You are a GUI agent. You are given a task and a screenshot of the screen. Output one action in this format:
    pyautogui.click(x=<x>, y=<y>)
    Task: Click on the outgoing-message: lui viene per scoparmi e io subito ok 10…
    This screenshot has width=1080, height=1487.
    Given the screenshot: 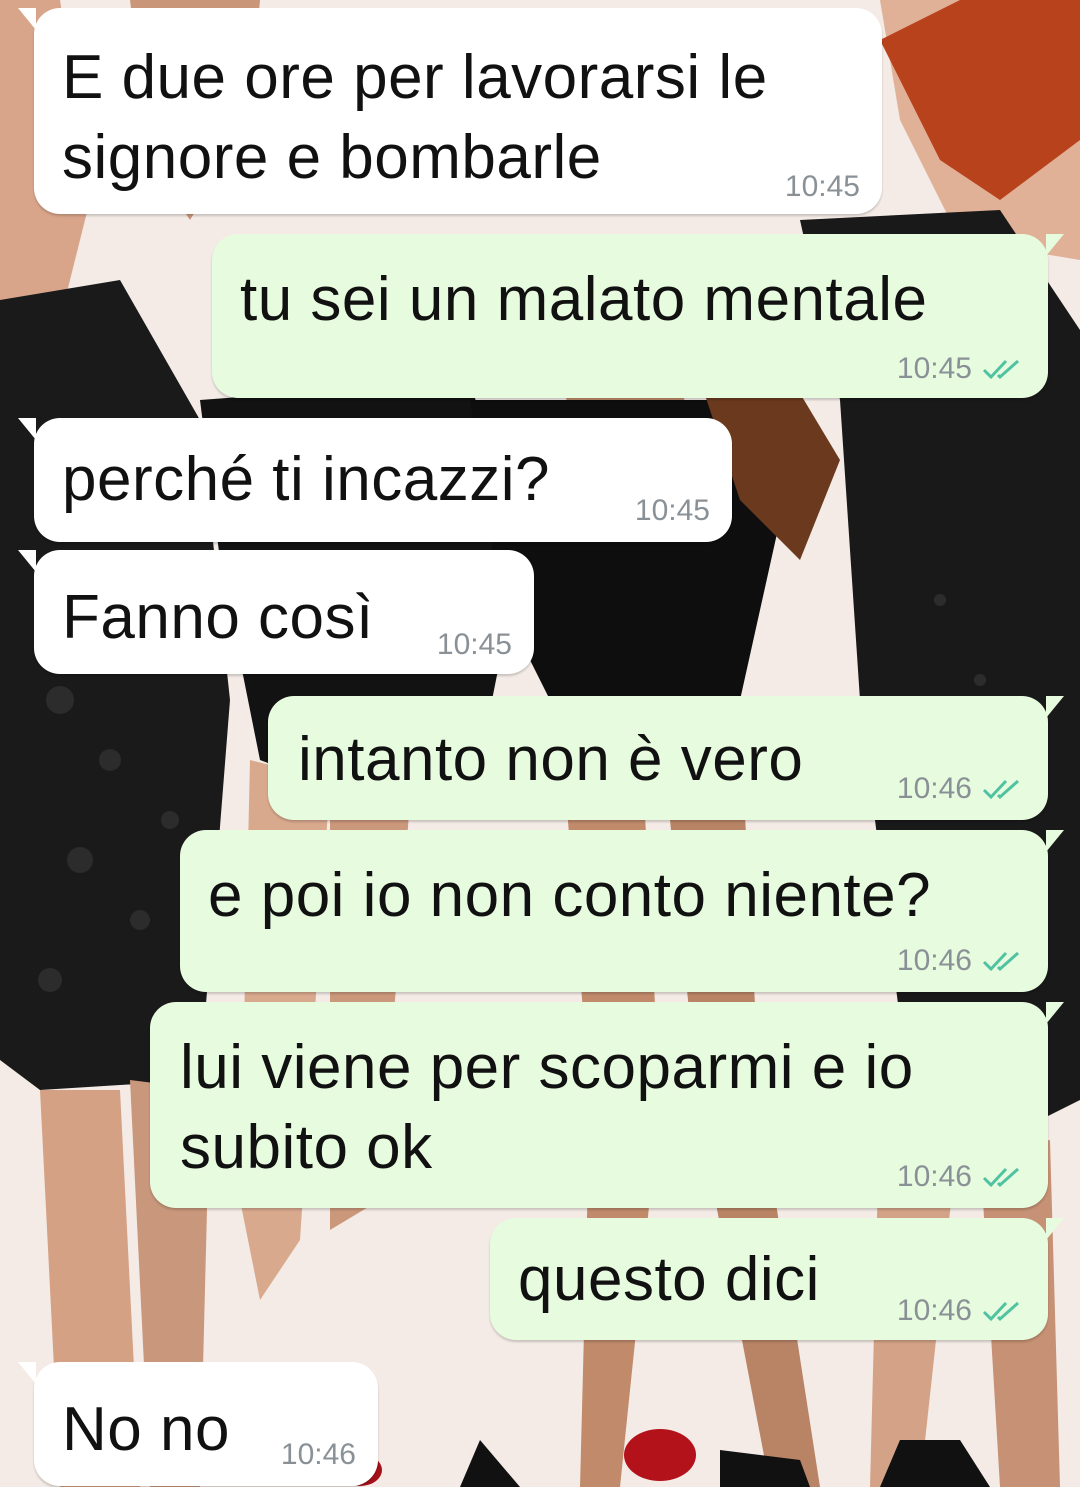 What is the action you would take?
    pyautogui.click(x=607, y=1105)
    